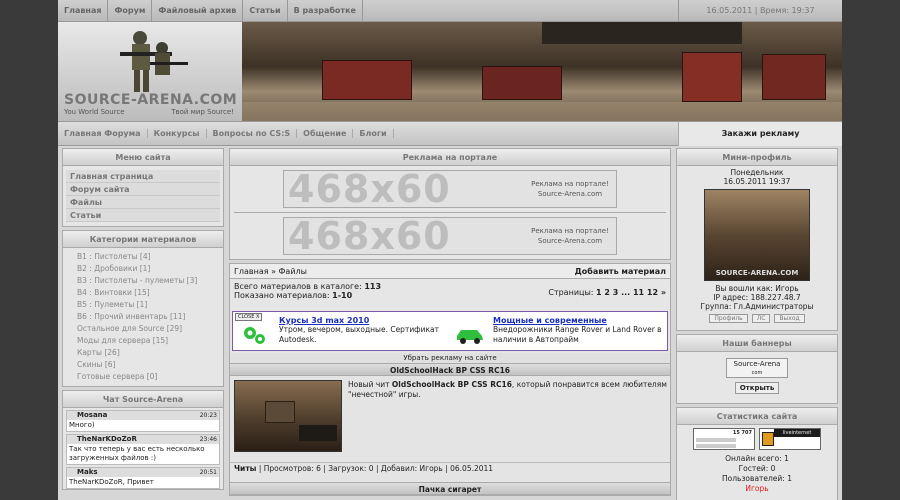  I want to click on order-ad-link: Закажи рекламу, so click(760, 133).